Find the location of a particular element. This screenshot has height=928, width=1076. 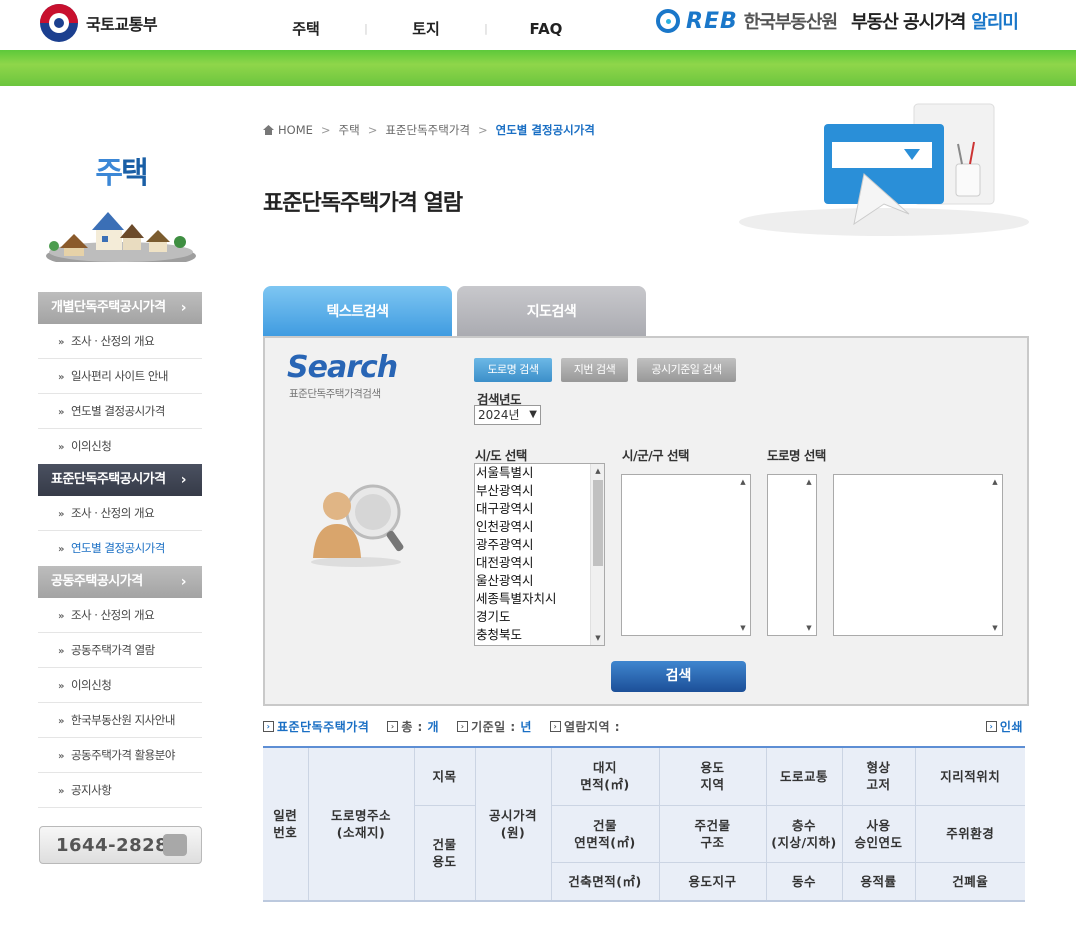

summary-base-unit: 년 is located at coordinates (526, 727).